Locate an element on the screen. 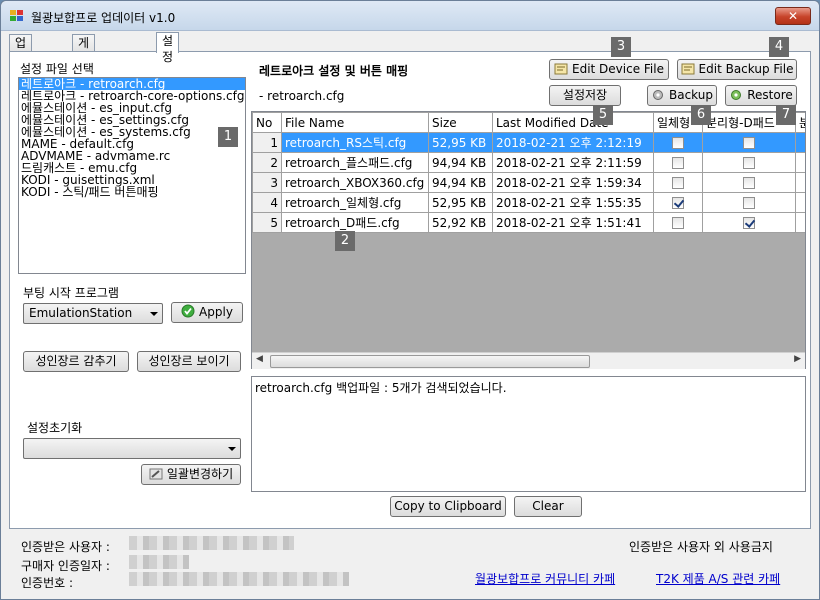  apply-button: Apply is located at coordinates (207, 312).